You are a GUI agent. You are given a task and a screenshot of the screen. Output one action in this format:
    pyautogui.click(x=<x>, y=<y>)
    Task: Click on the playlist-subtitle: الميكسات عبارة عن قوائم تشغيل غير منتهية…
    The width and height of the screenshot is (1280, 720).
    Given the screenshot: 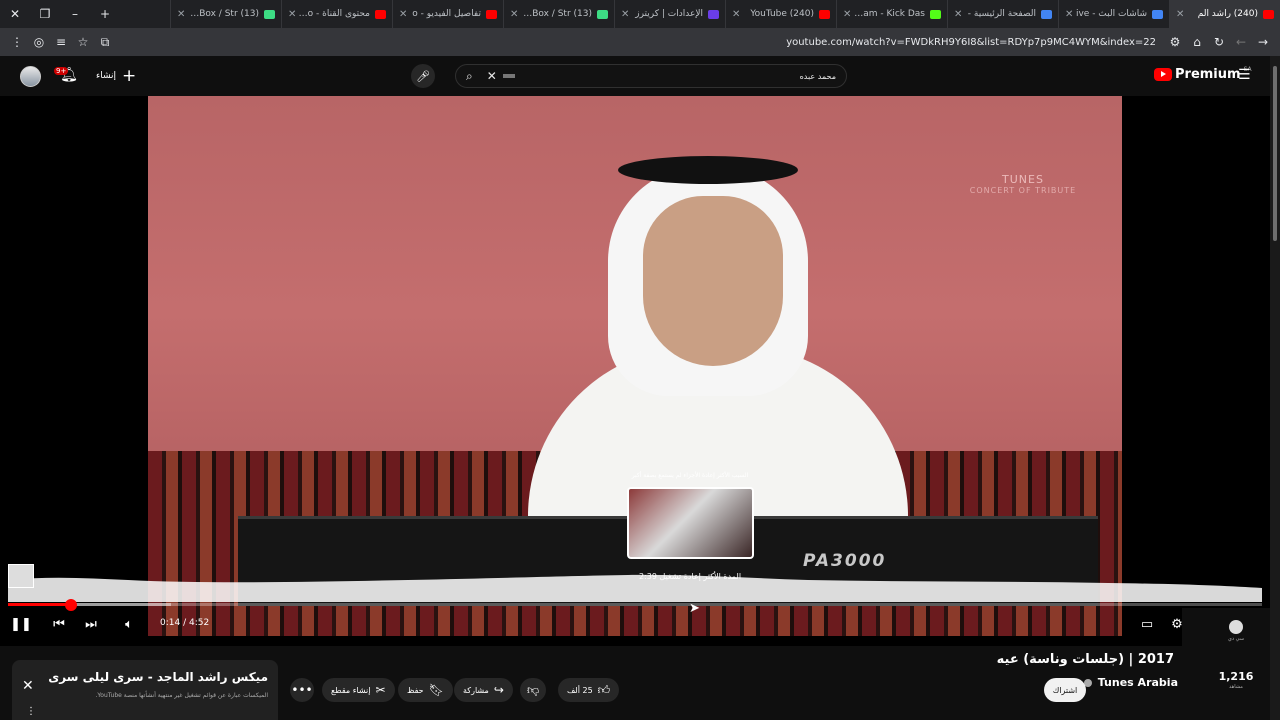 What is the action you would take?
    pyautogui.click(x=182, y=695)
    